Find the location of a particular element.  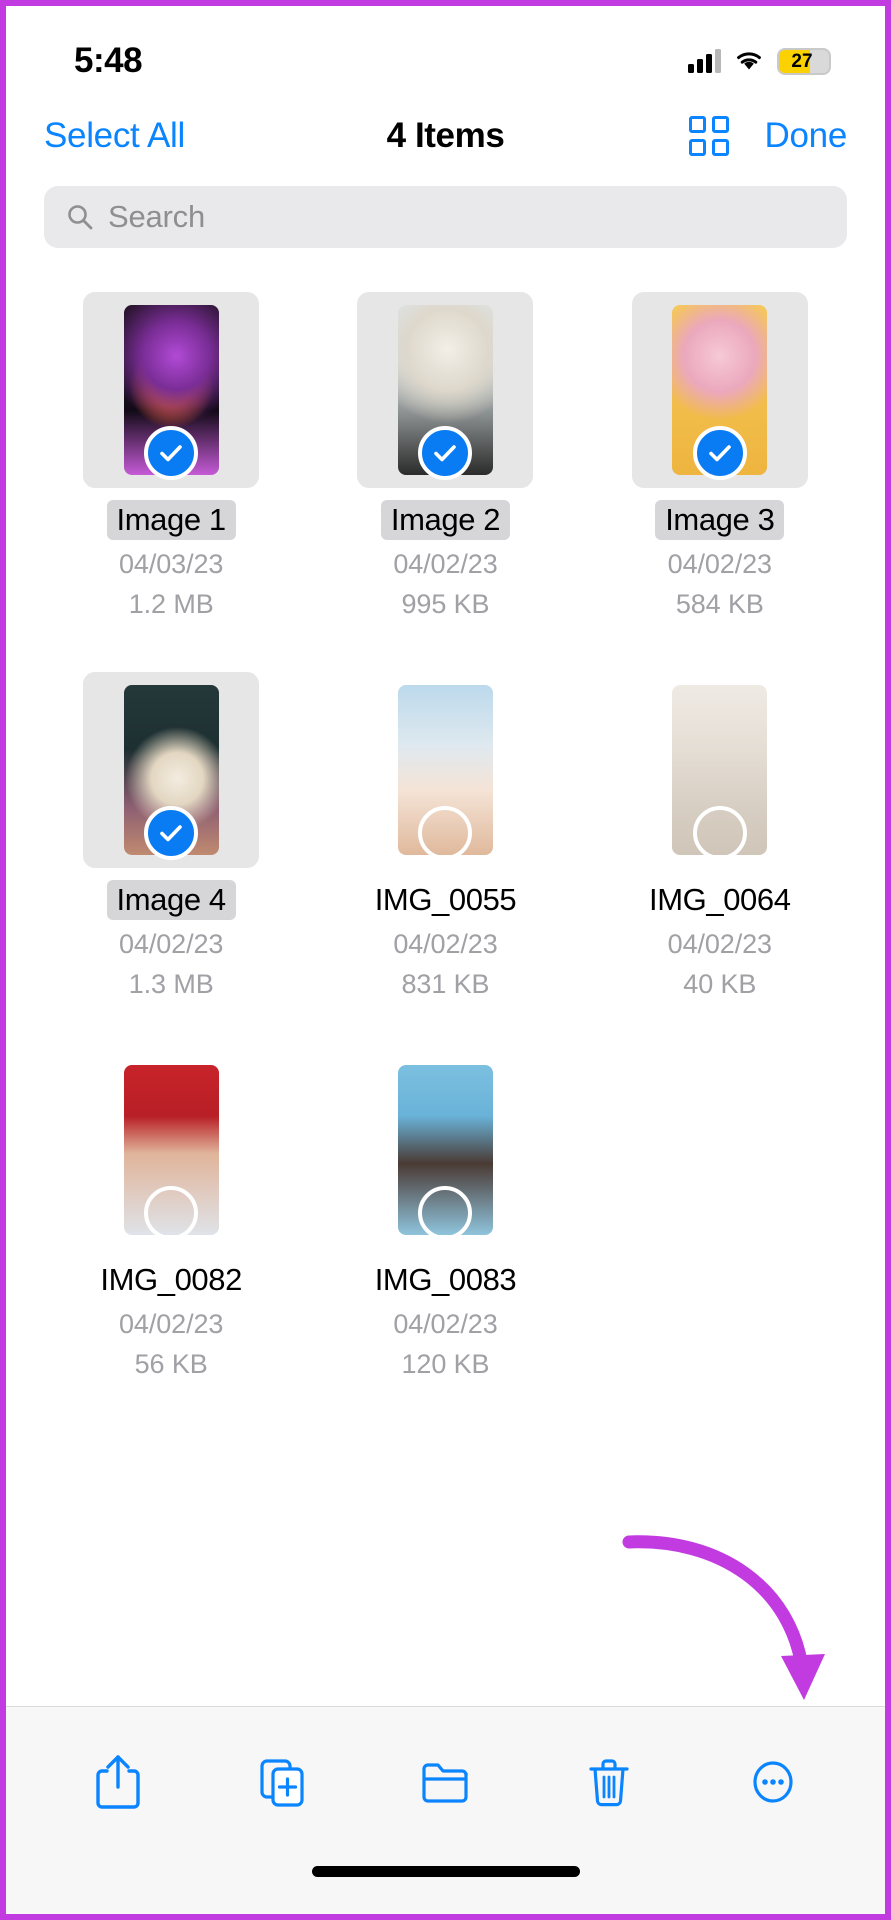

file-name: IMG_0055 is located at coordinates (445, 899).